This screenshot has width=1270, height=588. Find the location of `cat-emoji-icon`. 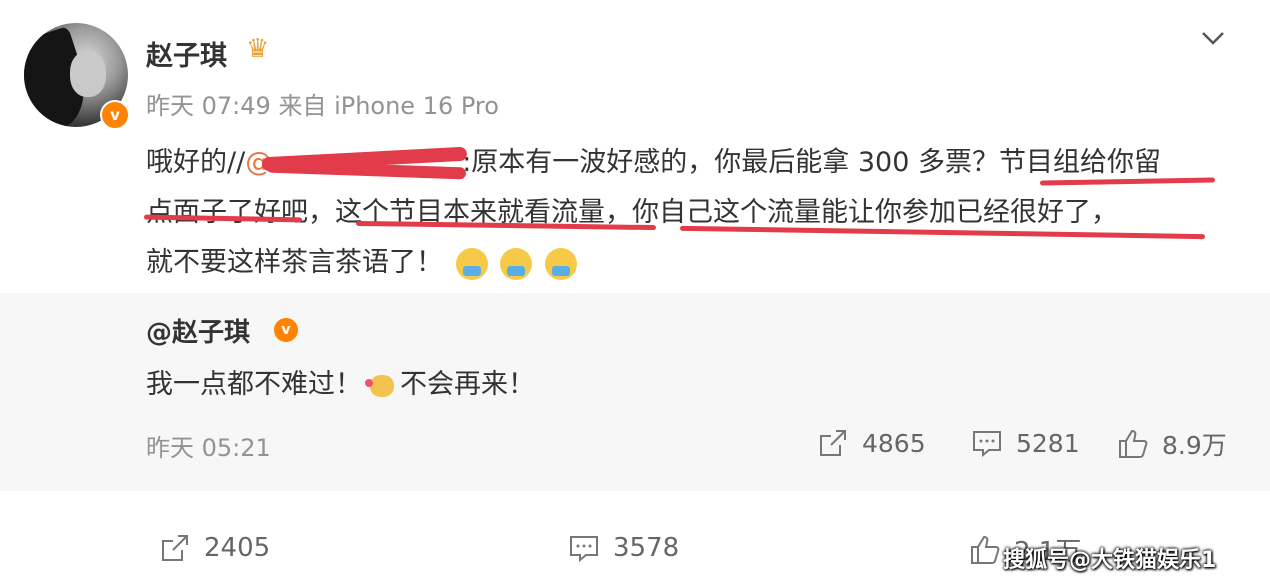

cat-emoji-icon is located at coordinates (381, 386).